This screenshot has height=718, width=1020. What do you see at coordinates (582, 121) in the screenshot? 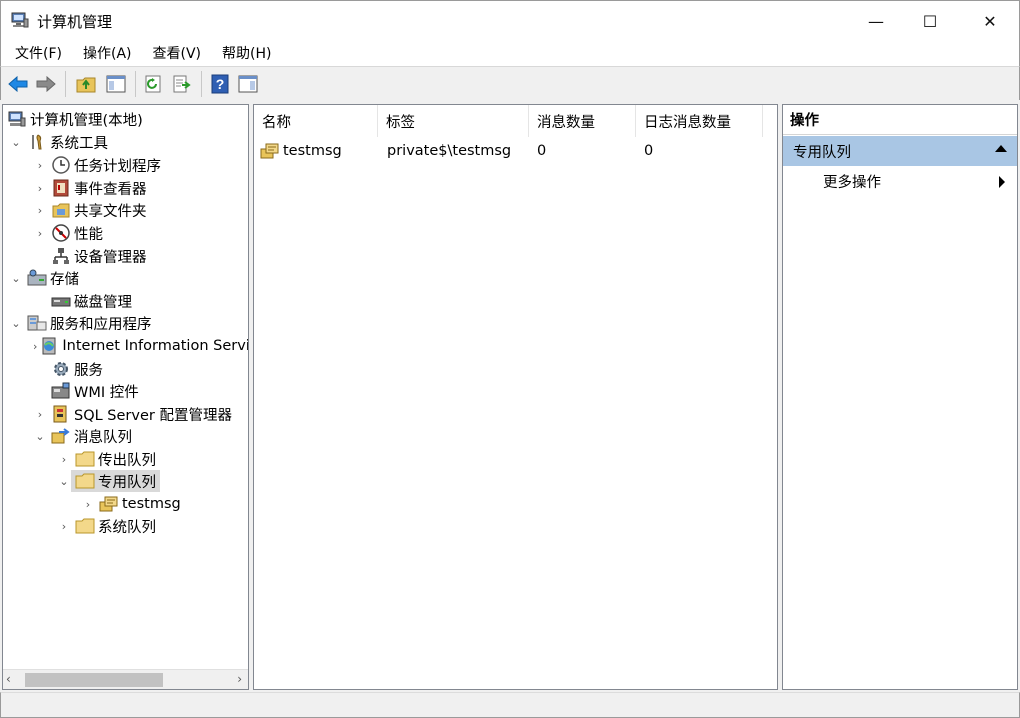
I see `column-header-message-count: 消息数量` at bounding box center [582, 121].